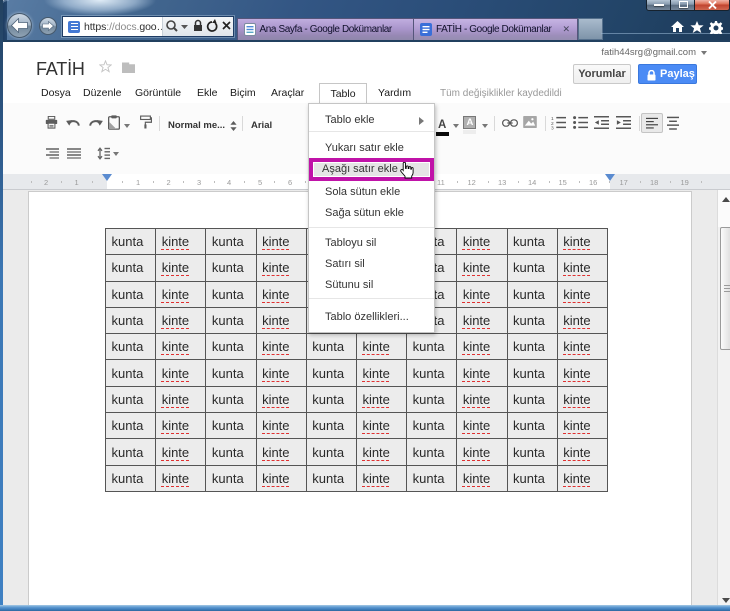  Describe the element at coordinates (552, 119) in the screenshot. I see `svg-text: 1` at that location.